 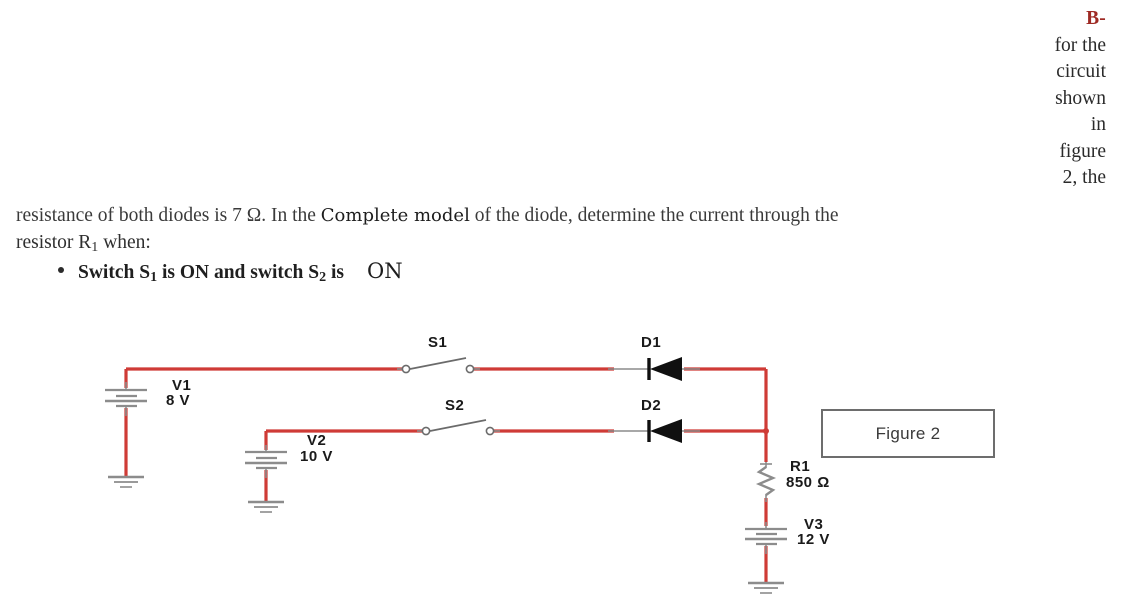 I want to click on figure-caption-label: Figure 2, so click(x=908, y=433).